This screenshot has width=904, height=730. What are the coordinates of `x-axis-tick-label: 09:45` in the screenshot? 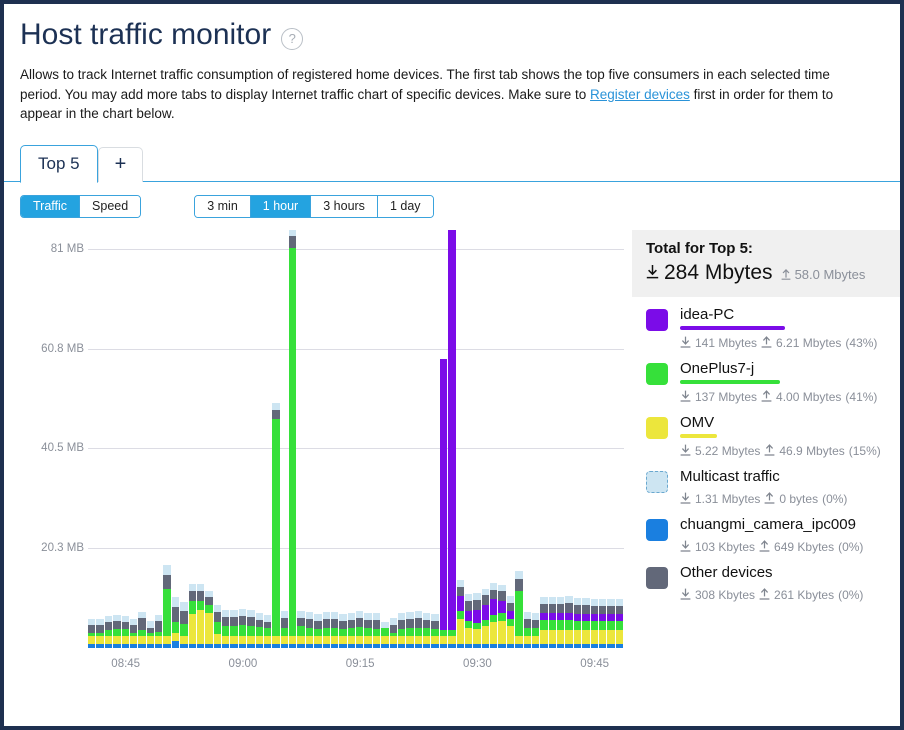 It's located at (595, 663).